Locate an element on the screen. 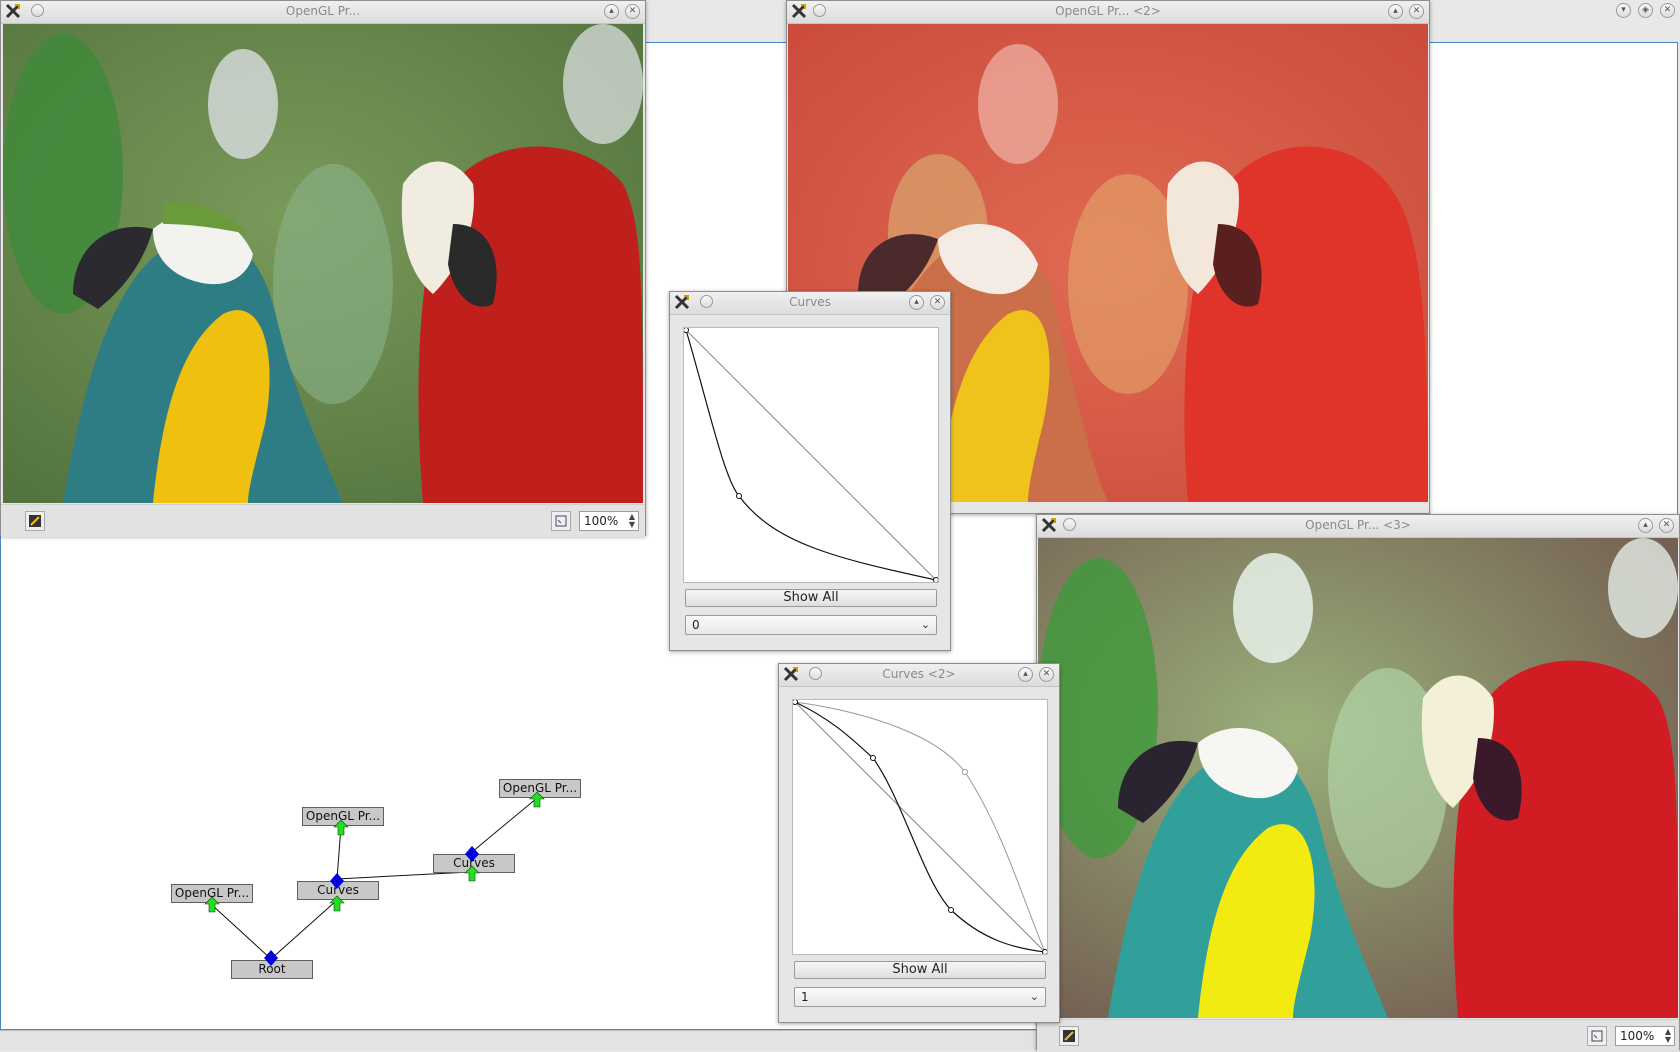 The height and width of the screenshot is (1052, 1680). titlebar: Curves <2> ▴ ✕ is located at coordinates (919, 675).